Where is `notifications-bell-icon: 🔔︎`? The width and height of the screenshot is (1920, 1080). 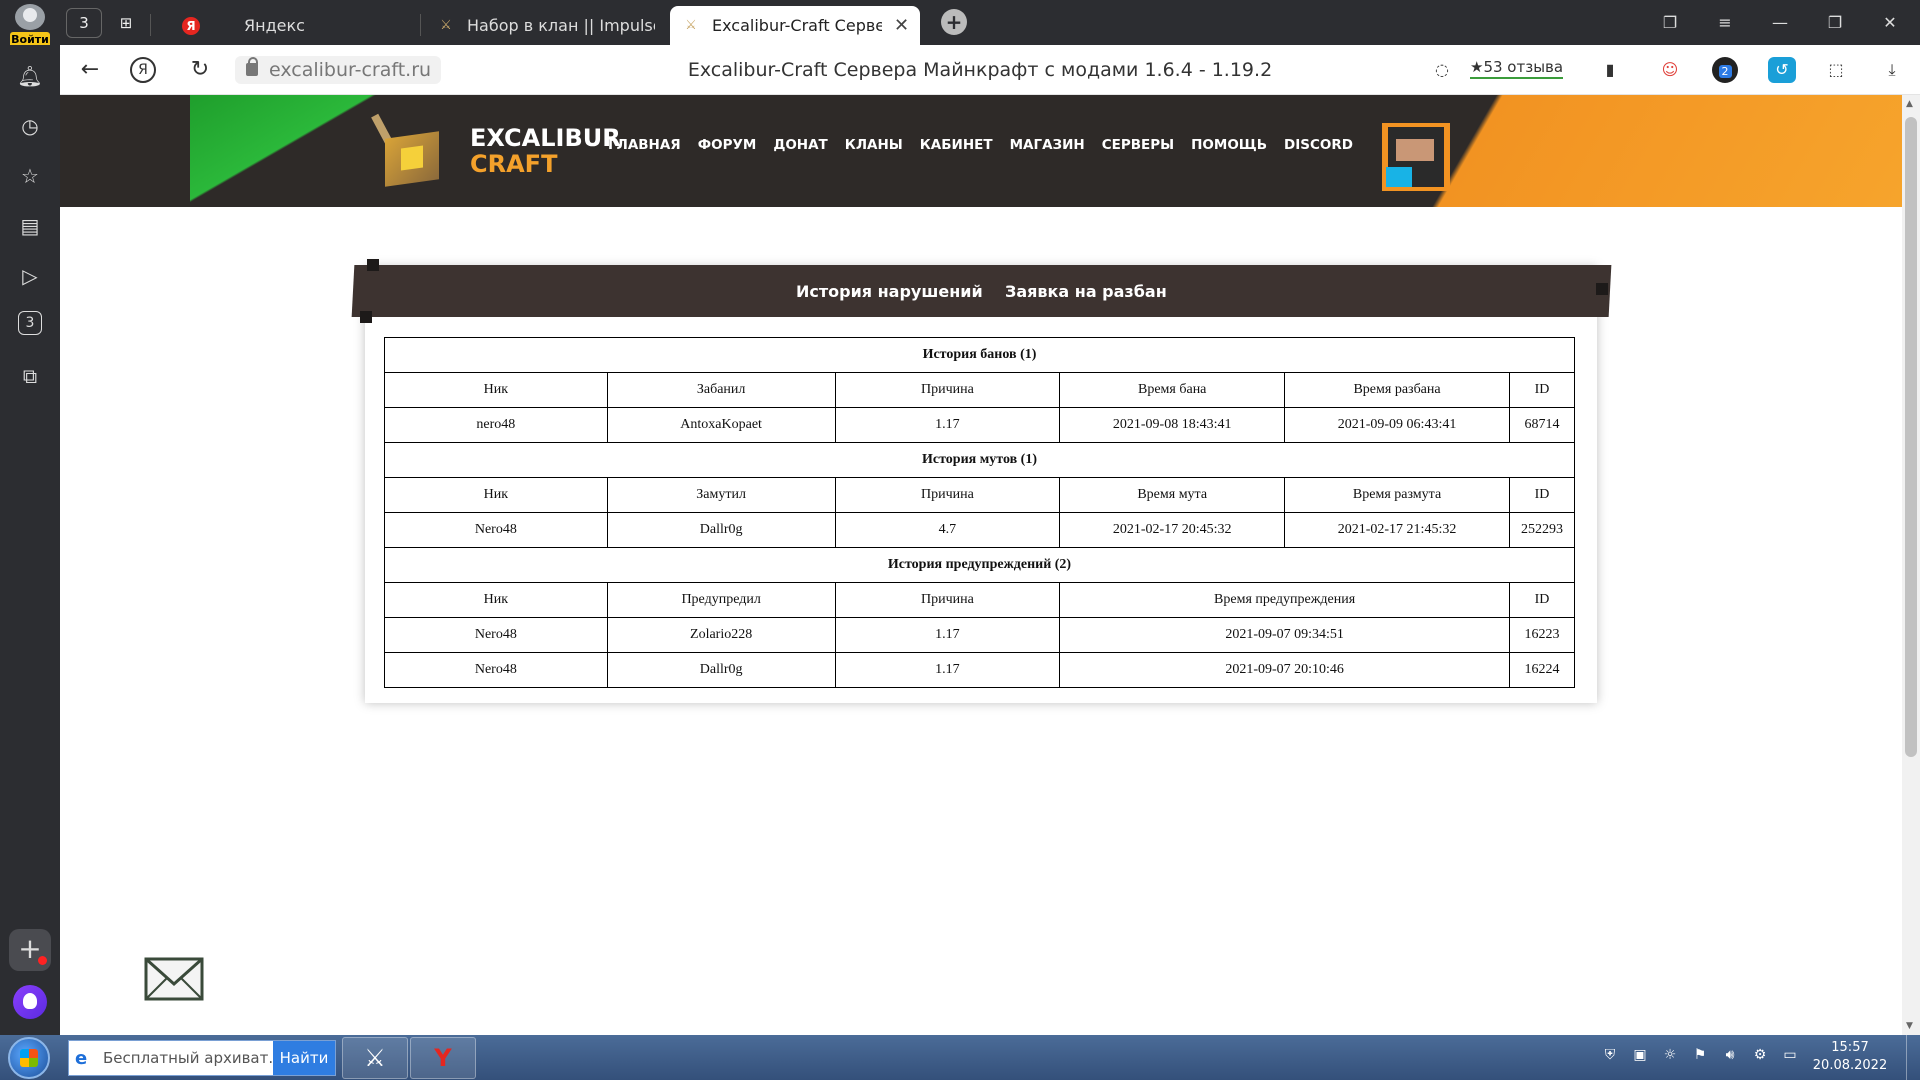
notifications-bell-icon: 🔔︎ is located at coordinates (30, 76).